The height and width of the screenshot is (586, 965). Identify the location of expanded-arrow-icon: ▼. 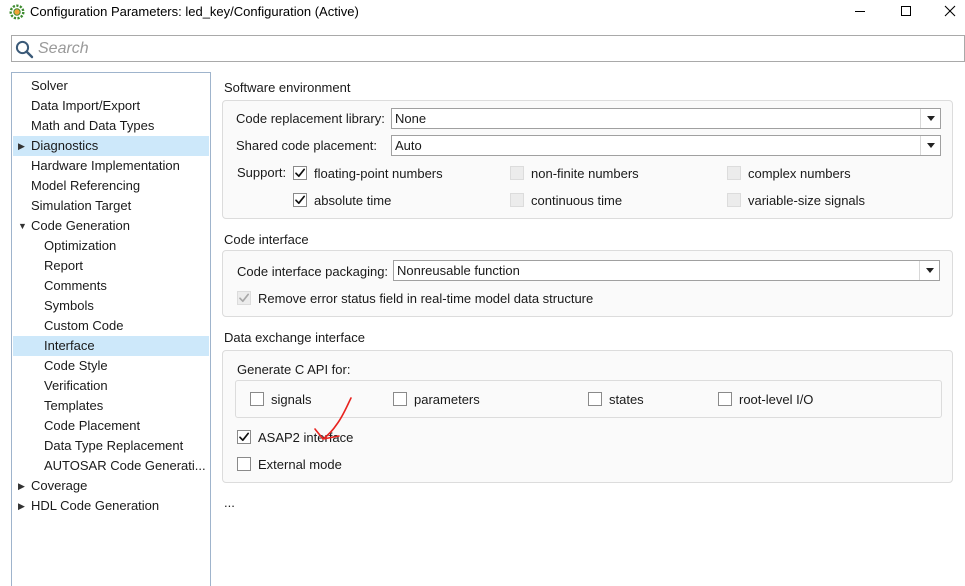
(23, 226).